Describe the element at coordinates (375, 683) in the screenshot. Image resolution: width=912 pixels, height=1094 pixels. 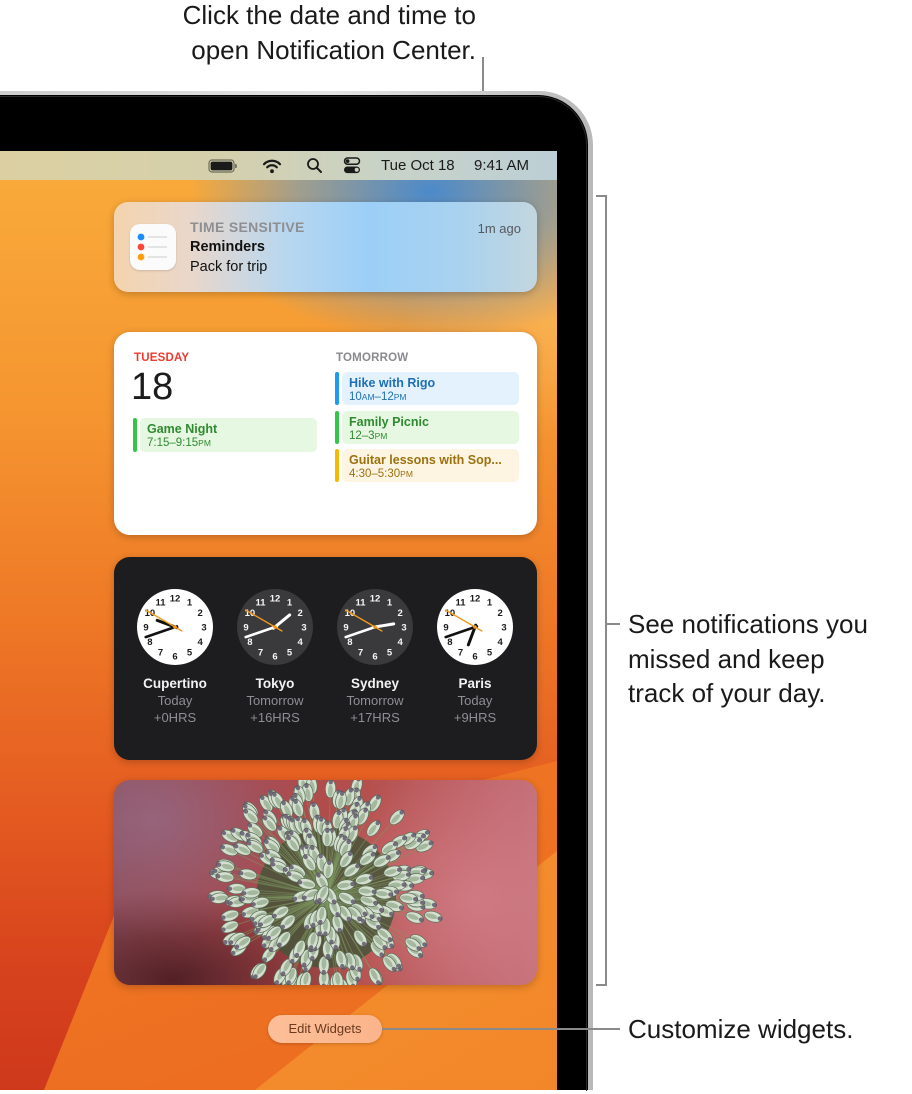
I see `clock-city: Sydney` at that location.